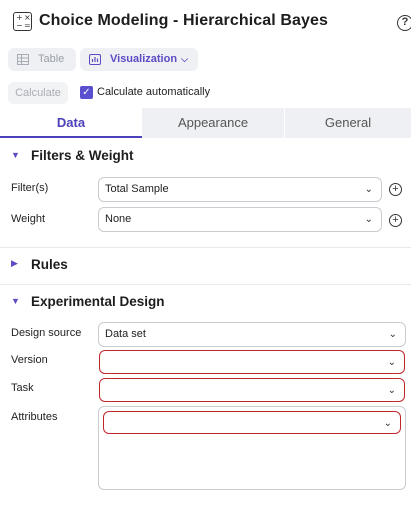 This screenshot has width=411, height=511. Describe the element at coordinates (205, 302) in the screenshot. I see `experimental-design-section-header: ▼ Experimental Design` at that location.